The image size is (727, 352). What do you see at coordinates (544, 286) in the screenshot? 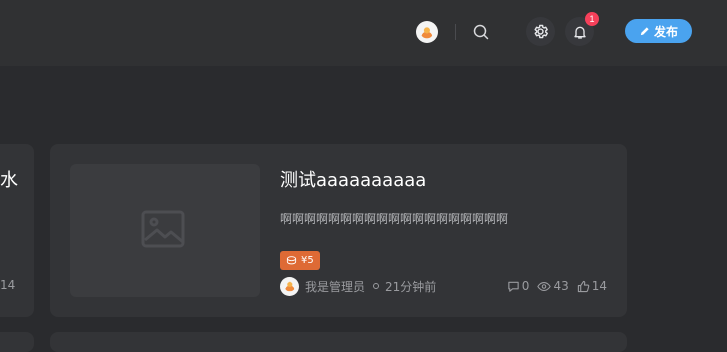
I see `eye-icon` at bounding box center [544, 286].